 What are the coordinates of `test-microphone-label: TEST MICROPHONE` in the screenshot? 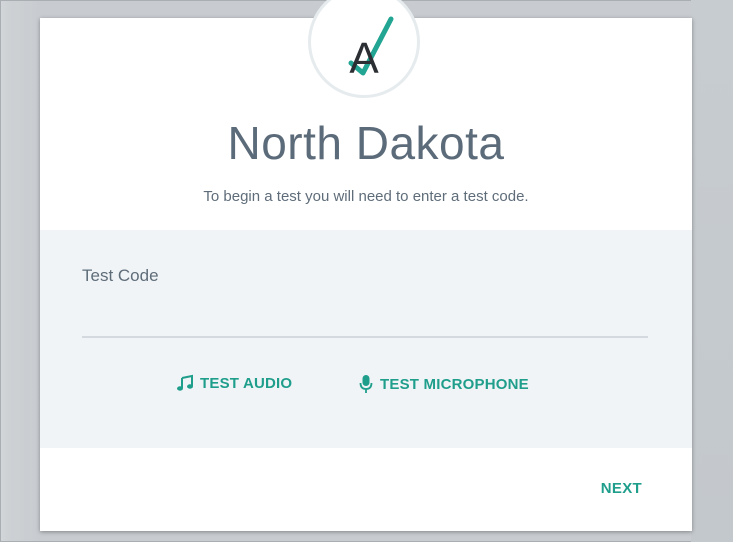 It's located at (454, 384).